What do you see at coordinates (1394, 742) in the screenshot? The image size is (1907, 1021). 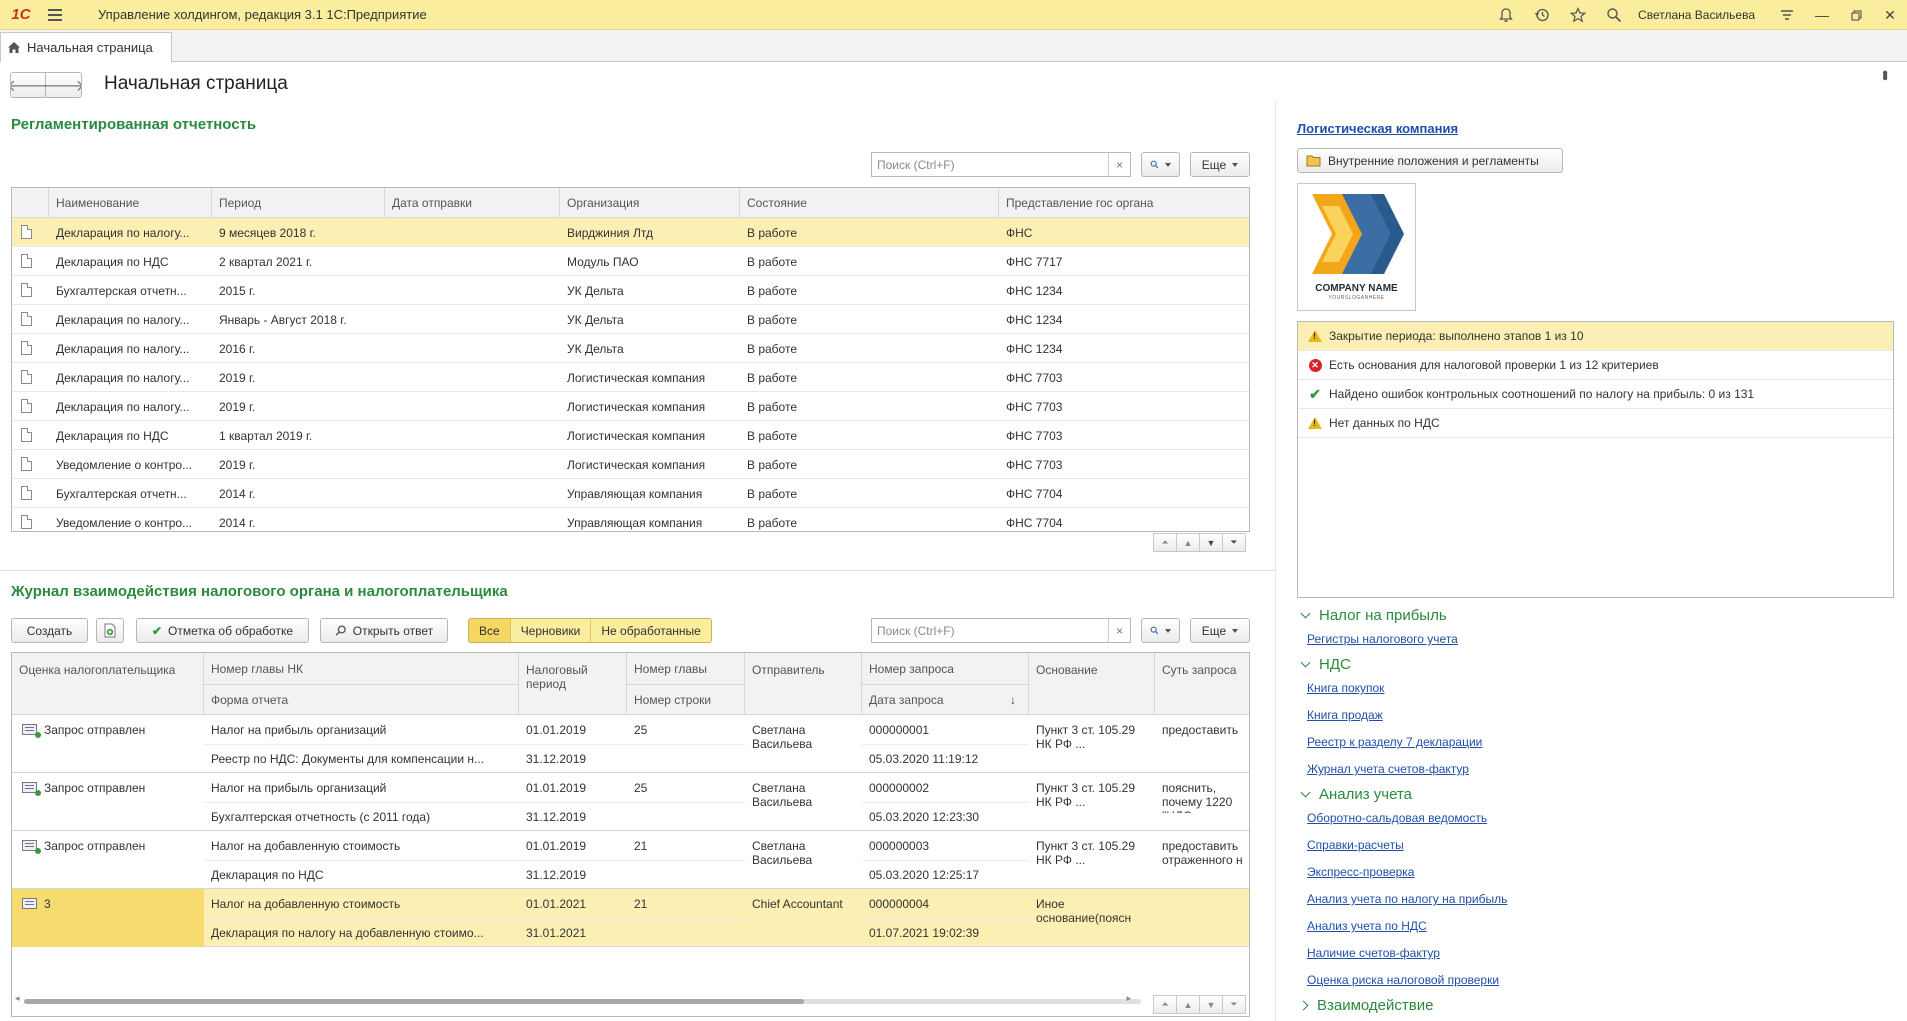 I see `link-section7-register: Реестр к разделу 7 декларации` at bounding box center [1394, 742].